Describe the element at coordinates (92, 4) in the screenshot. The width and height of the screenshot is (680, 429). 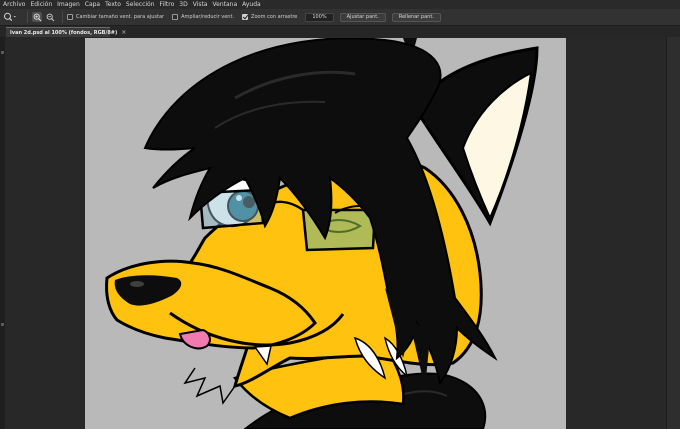
I see `menu-item-capa: Capa` at that location.